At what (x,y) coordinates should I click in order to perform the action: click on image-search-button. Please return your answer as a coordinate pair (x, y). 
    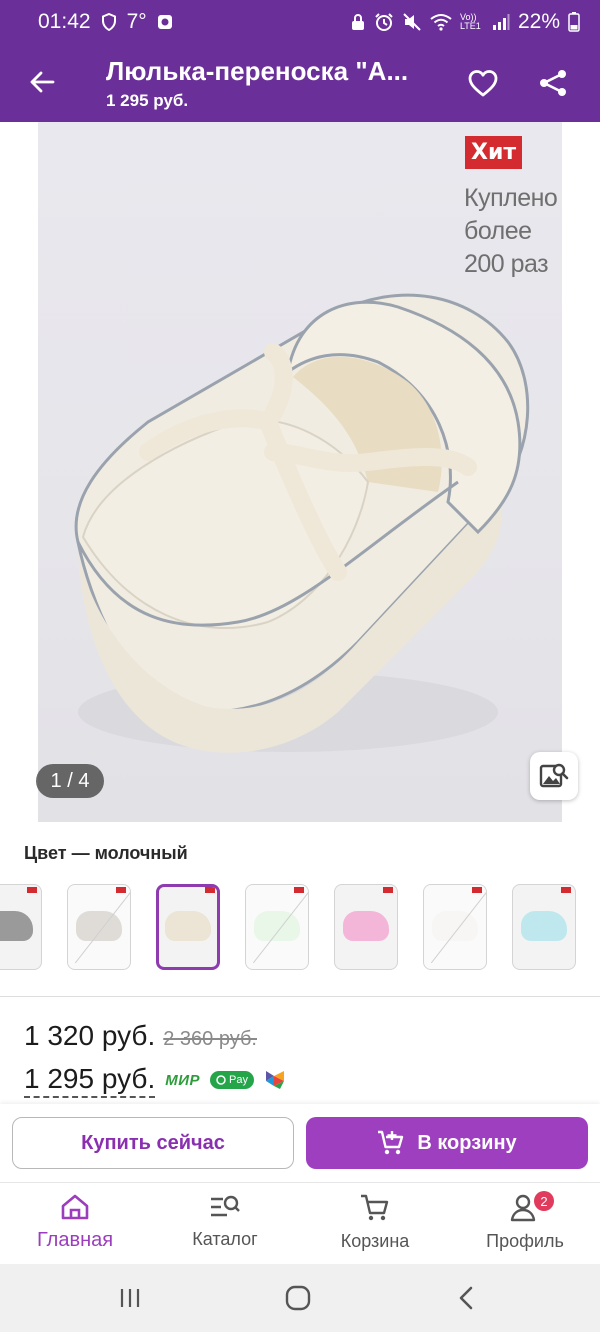
    Looking at the image, I should click on (554, 776).